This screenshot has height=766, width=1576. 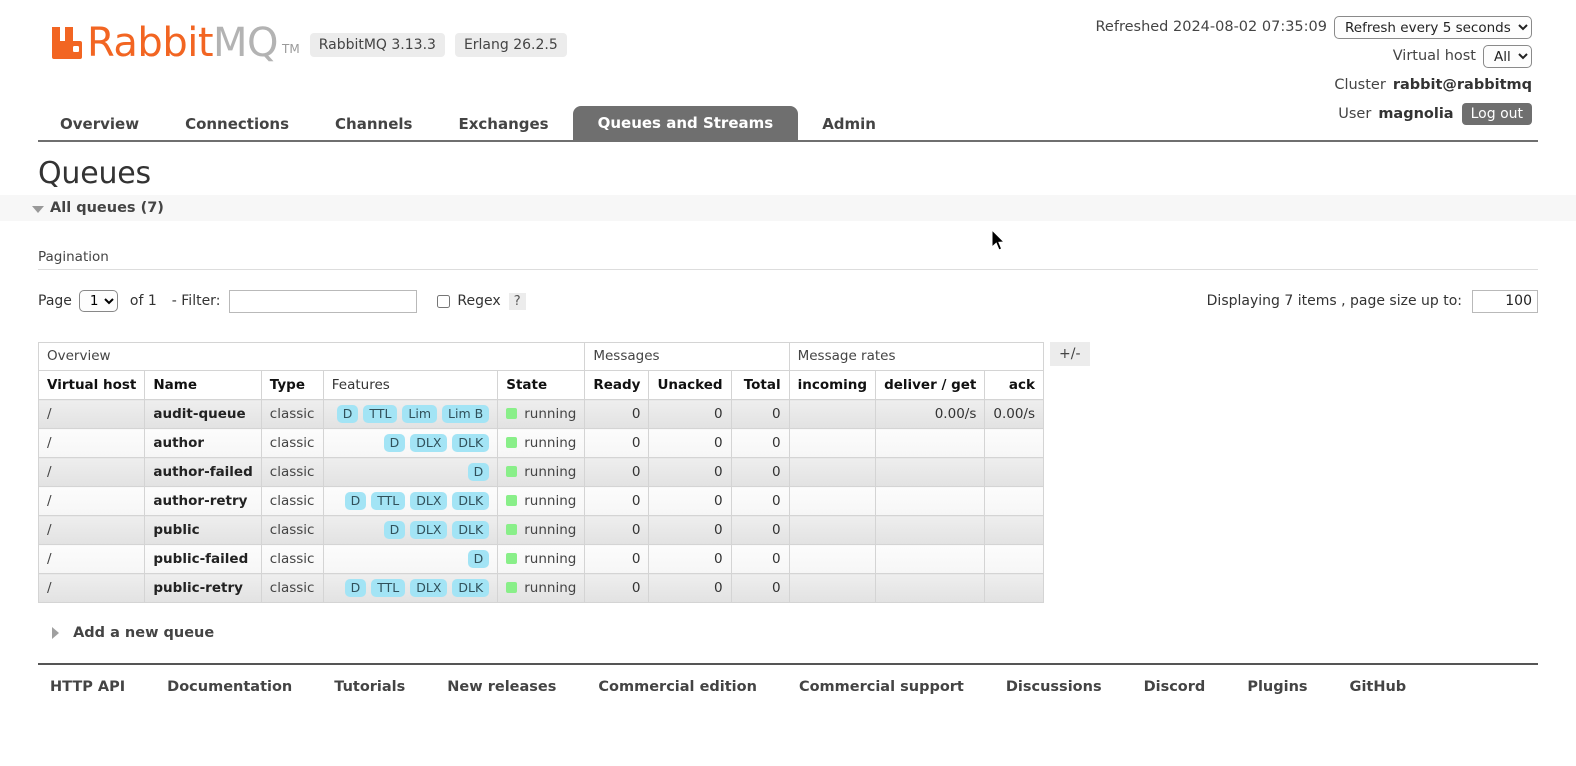 What do you see at coordinates (150, 43) in the screenshot?
I see `logo-text-rabbit: Rabbit` at bounding box center [150, 43].